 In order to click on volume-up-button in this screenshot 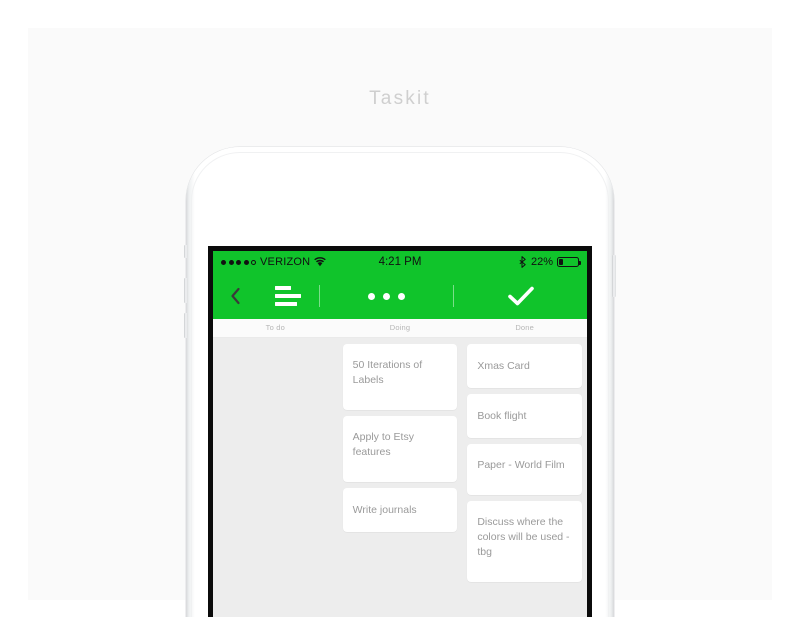, I will do `click(186, 290)`.